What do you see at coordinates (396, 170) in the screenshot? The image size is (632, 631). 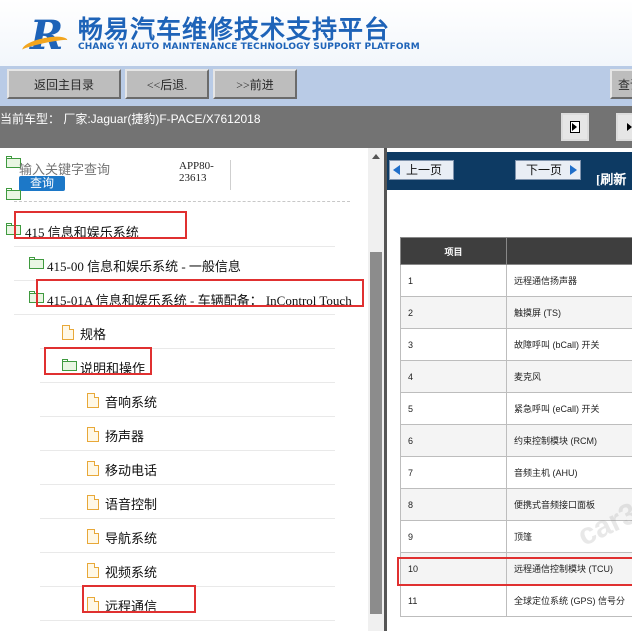 I see `arrow-left-icon` at bounding box center [396, 170].